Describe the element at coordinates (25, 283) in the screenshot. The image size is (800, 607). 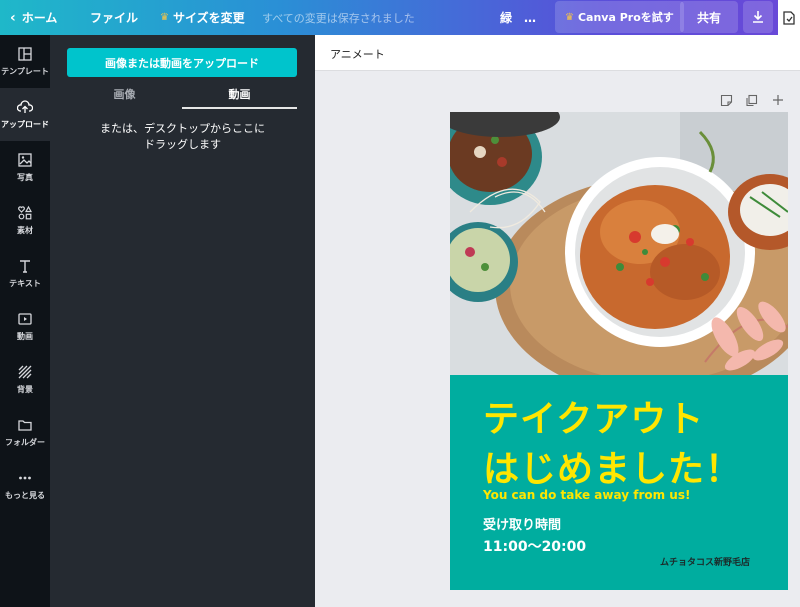
I see `nav-label: テキスト` at that location.